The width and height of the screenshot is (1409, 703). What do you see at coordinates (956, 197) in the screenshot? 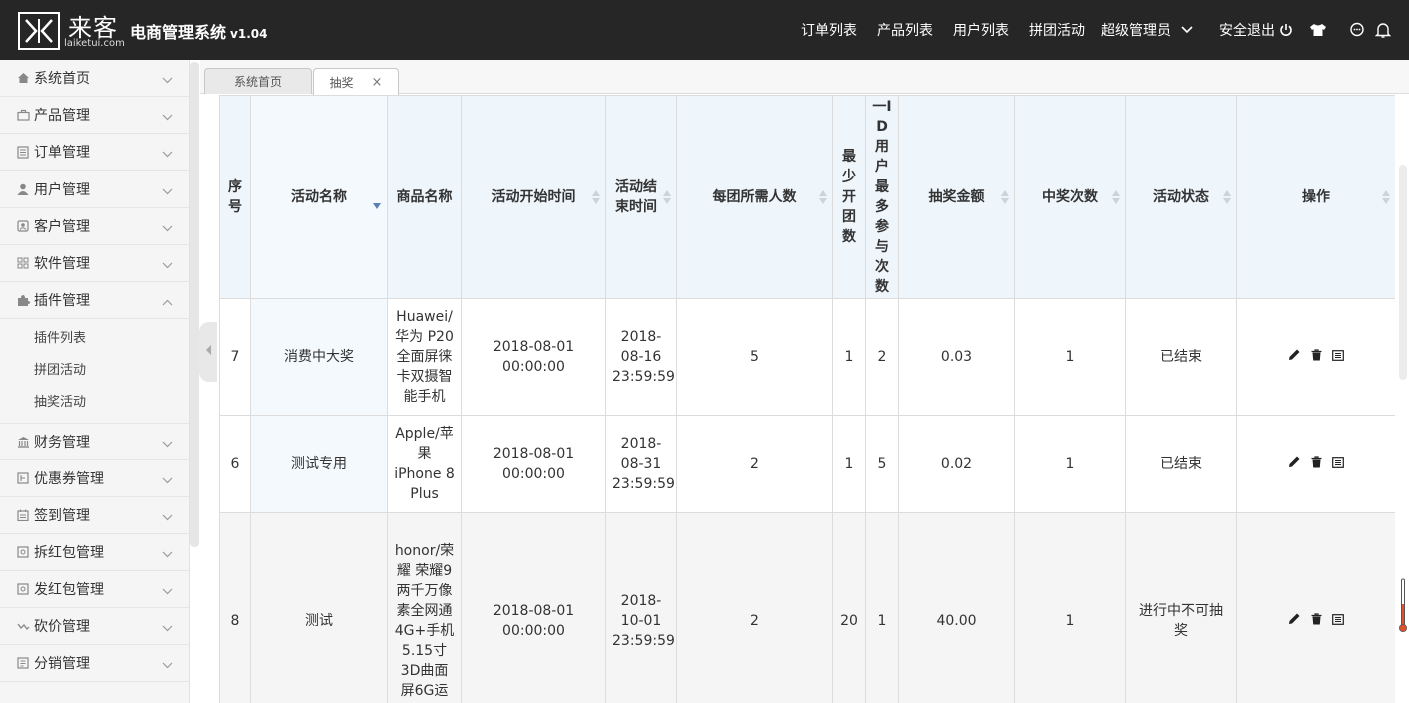
I see `col-header-lottery-amount: 抽奖金额` at bounding box center [956, 197].